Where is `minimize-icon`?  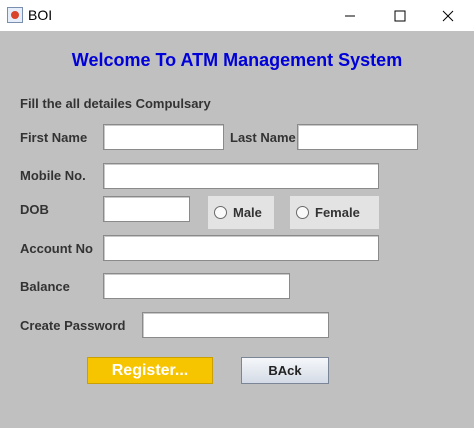 minimize-icon is located at coordinates (350, 15).